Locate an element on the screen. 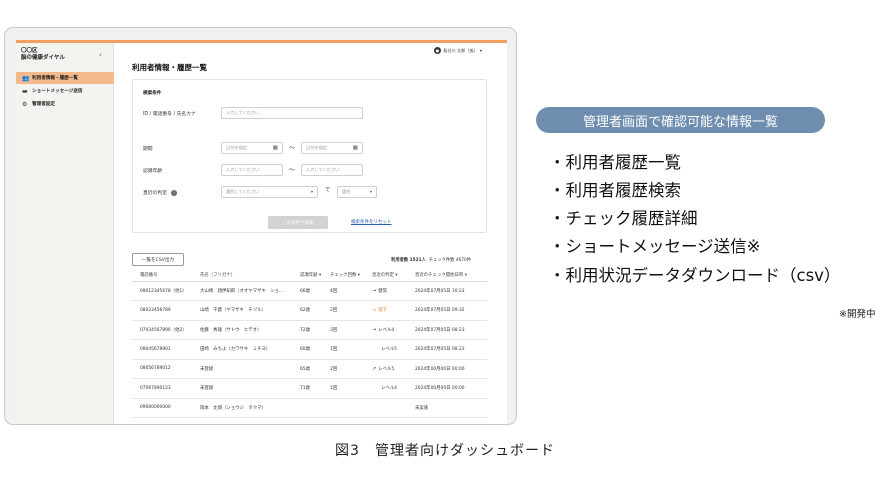 The width and height of the screenshot is (890, 500). judgement-value: 健常 is located at coordinates (382, 291).